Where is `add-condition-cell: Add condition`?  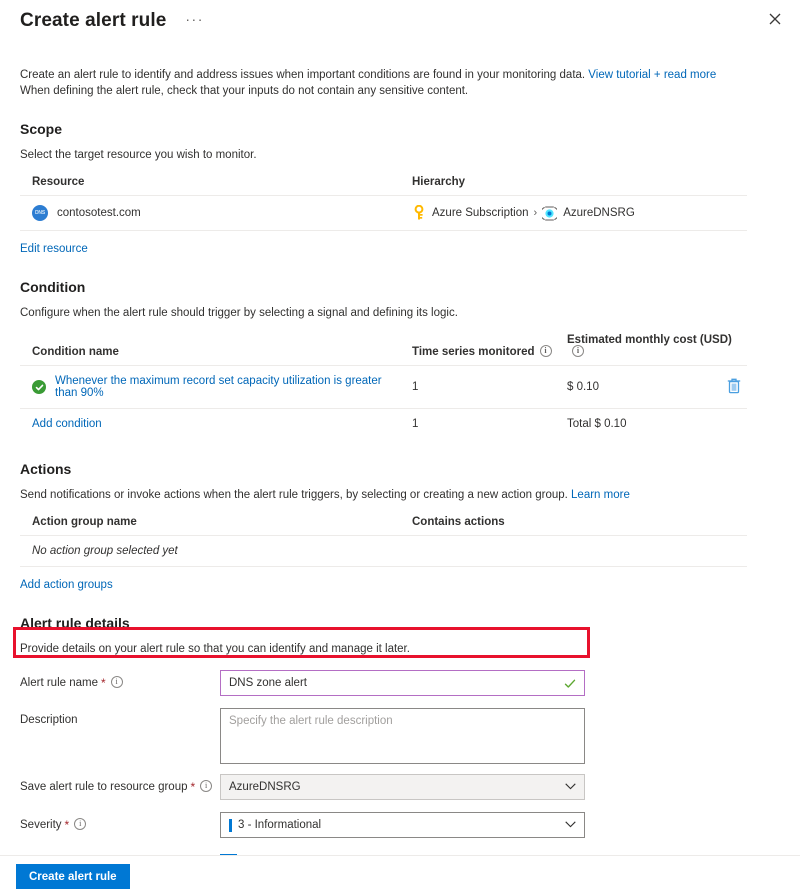
add-condition-cell: Add condition is located at coordinates (210, 424).